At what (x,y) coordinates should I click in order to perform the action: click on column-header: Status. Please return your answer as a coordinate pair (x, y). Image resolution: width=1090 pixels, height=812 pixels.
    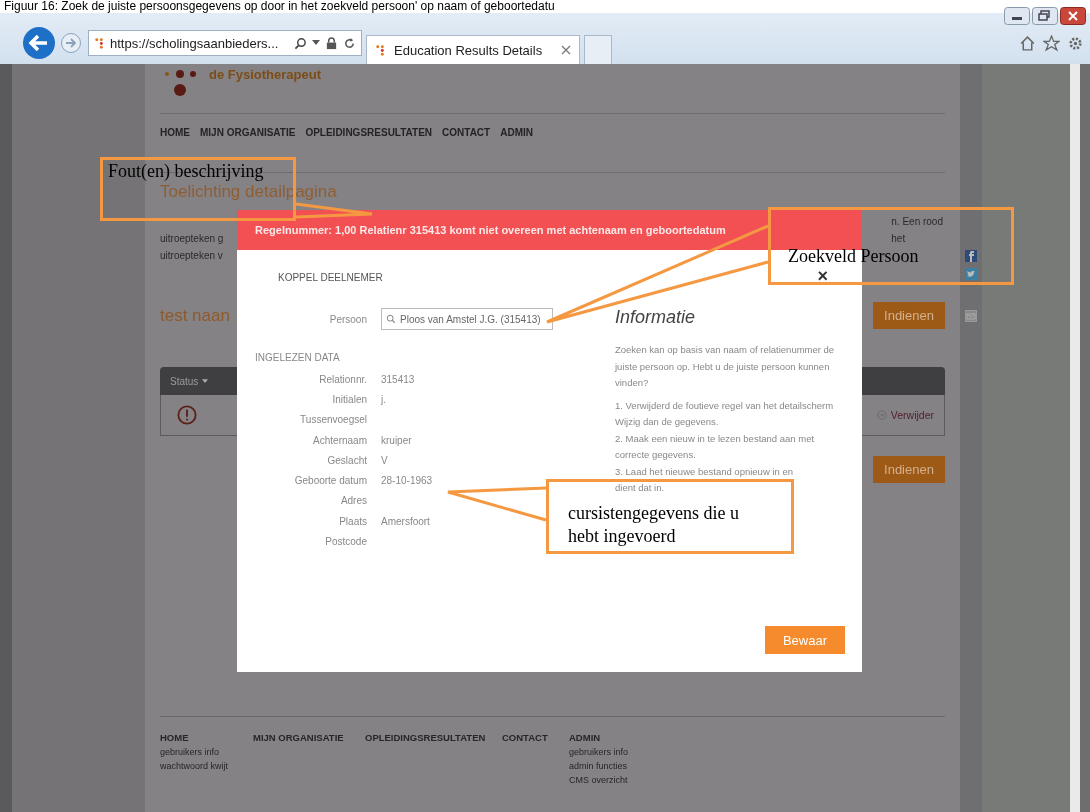
    Looking at the image, I should click on (189, 381).